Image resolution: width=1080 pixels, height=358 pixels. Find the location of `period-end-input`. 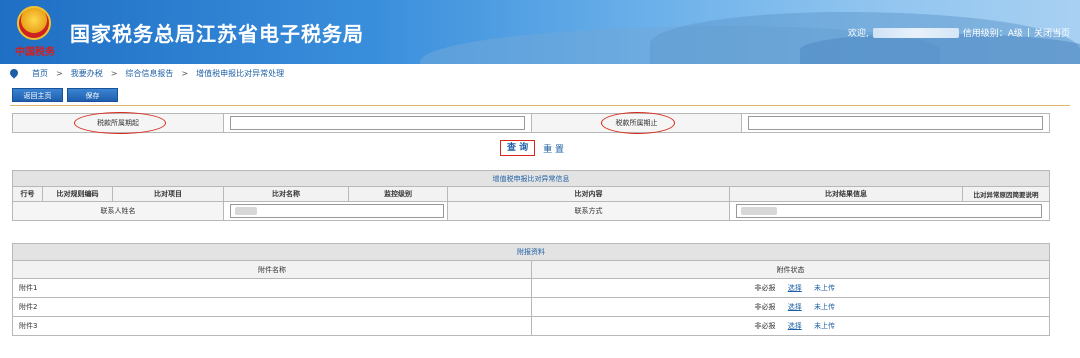

period-end-input is located at coordinates (895, 123).